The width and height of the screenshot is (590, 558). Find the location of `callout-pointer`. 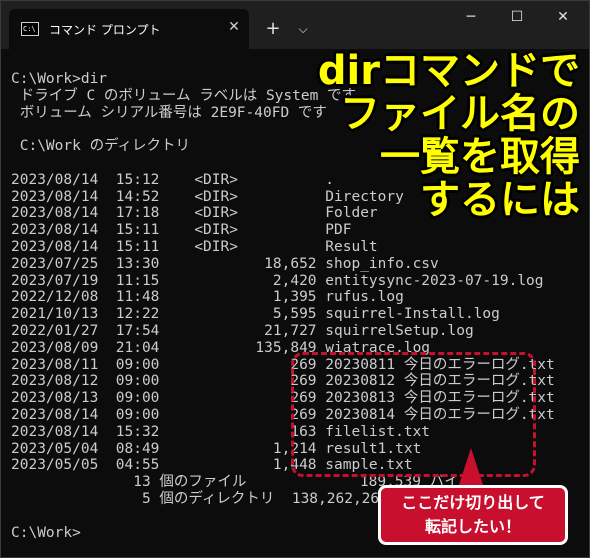

callout-pointer is located at coordinates (471, 468).